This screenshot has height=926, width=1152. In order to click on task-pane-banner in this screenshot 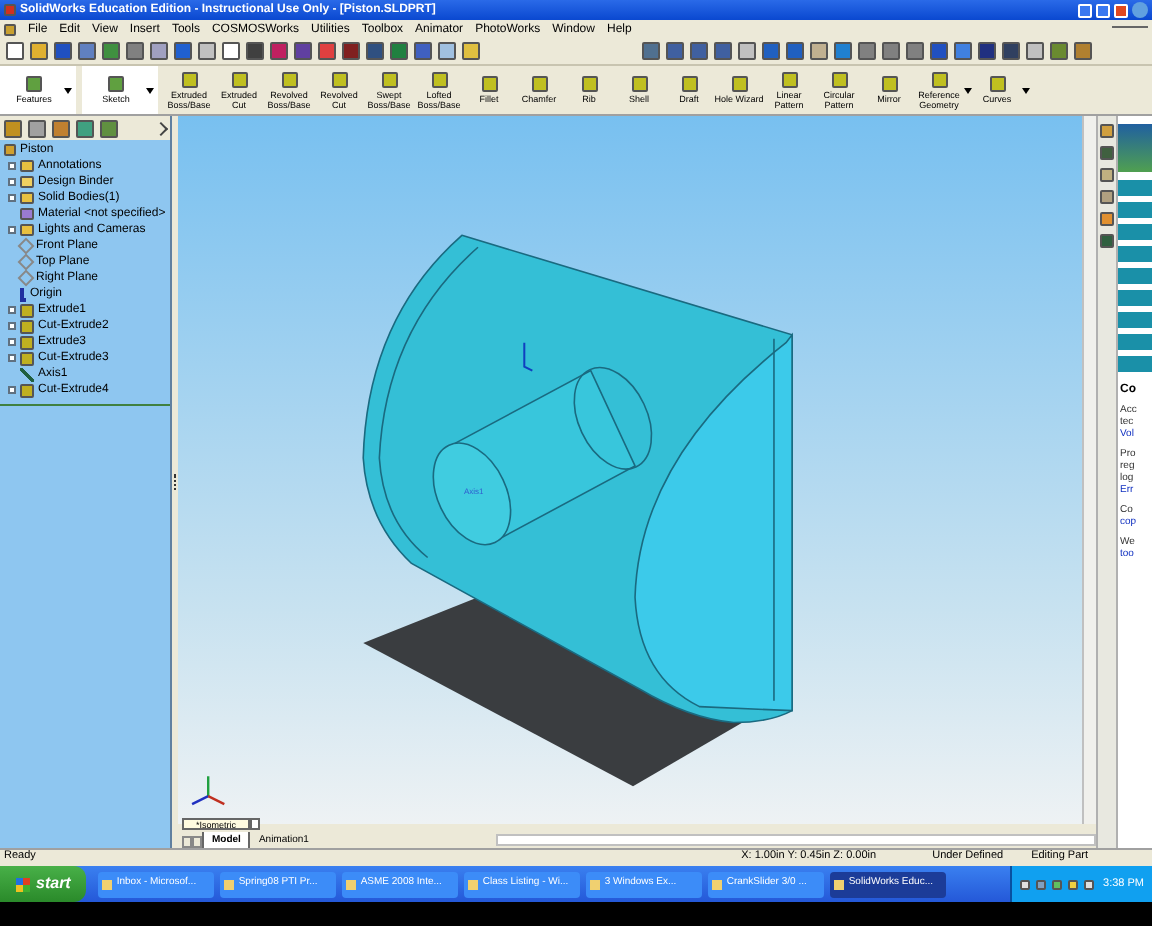, I will do `click(1135, 148)`.